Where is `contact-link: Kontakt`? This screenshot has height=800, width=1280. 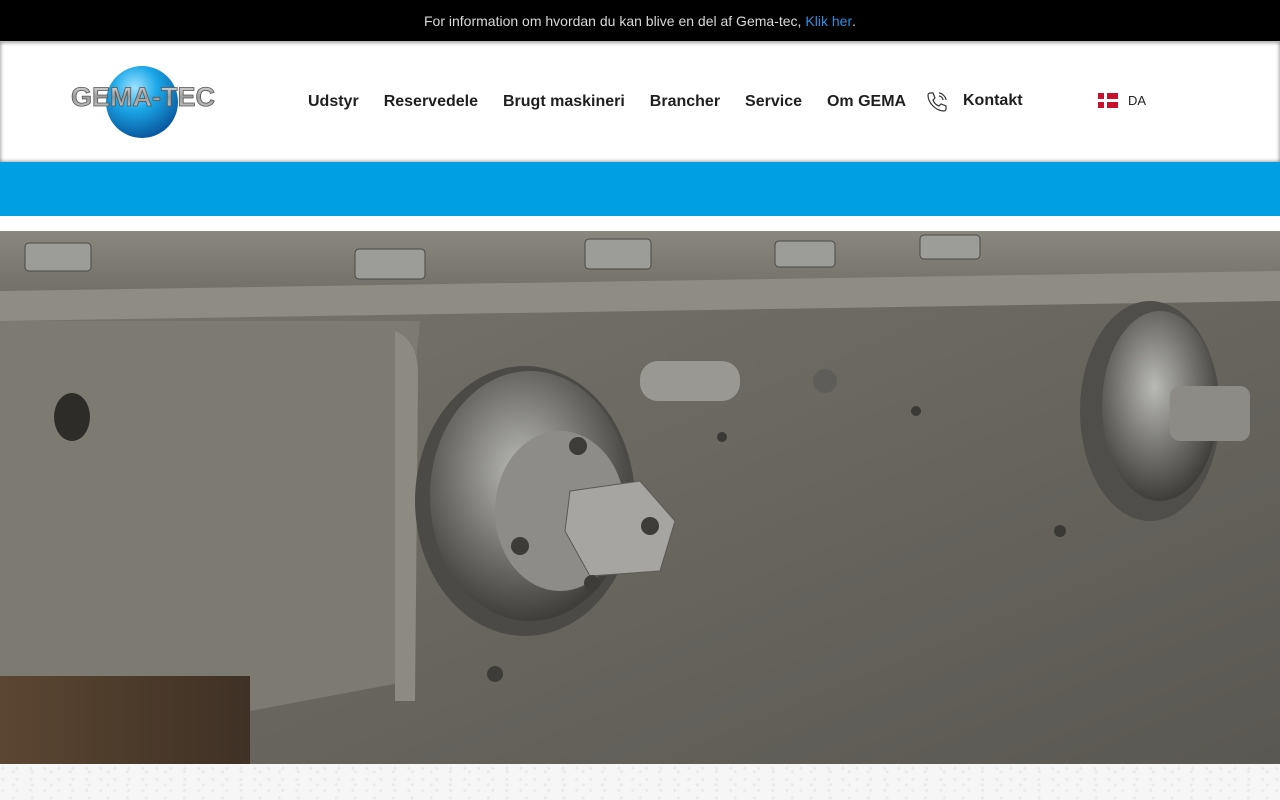 contact-link: Kontakt is located at coordinates (993, 101).